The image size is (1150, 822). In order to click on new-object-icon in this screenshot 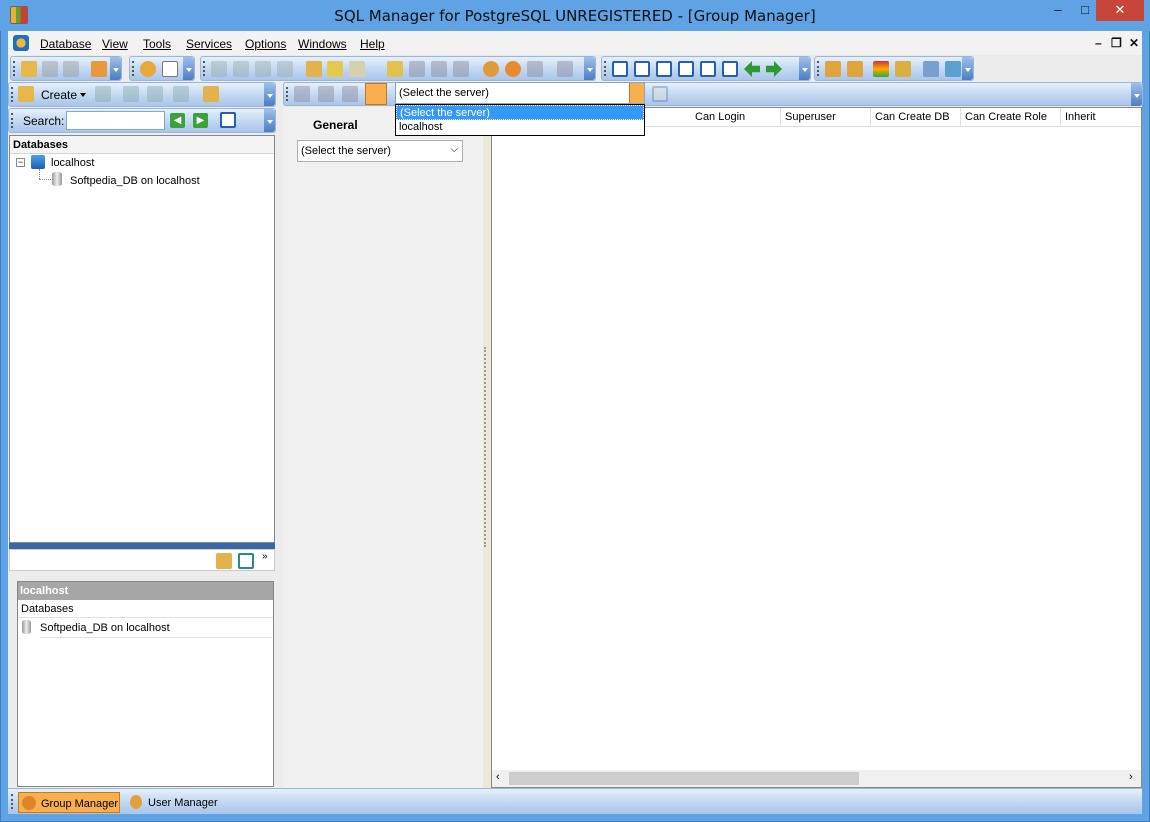, I will do `click(181, 94)`.